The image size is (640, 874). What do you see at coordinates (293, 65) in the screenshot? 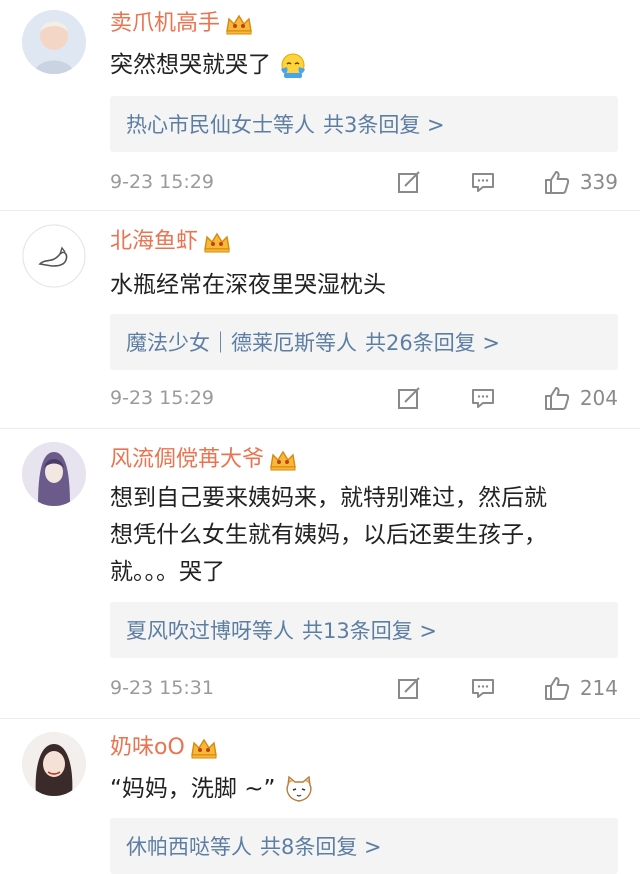
I see `crying-emoji-icon` at bounding box center [293, 65].